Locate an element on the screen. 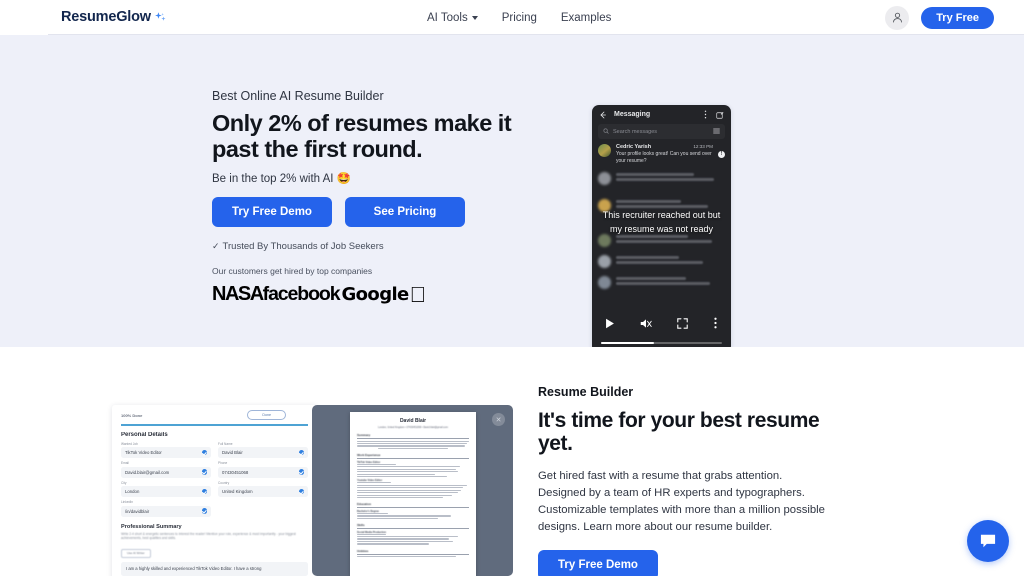 The width and height of the screenshot is (1024, 576). field-input: David.blair@gmail.com is located at coordinates (166, 472).